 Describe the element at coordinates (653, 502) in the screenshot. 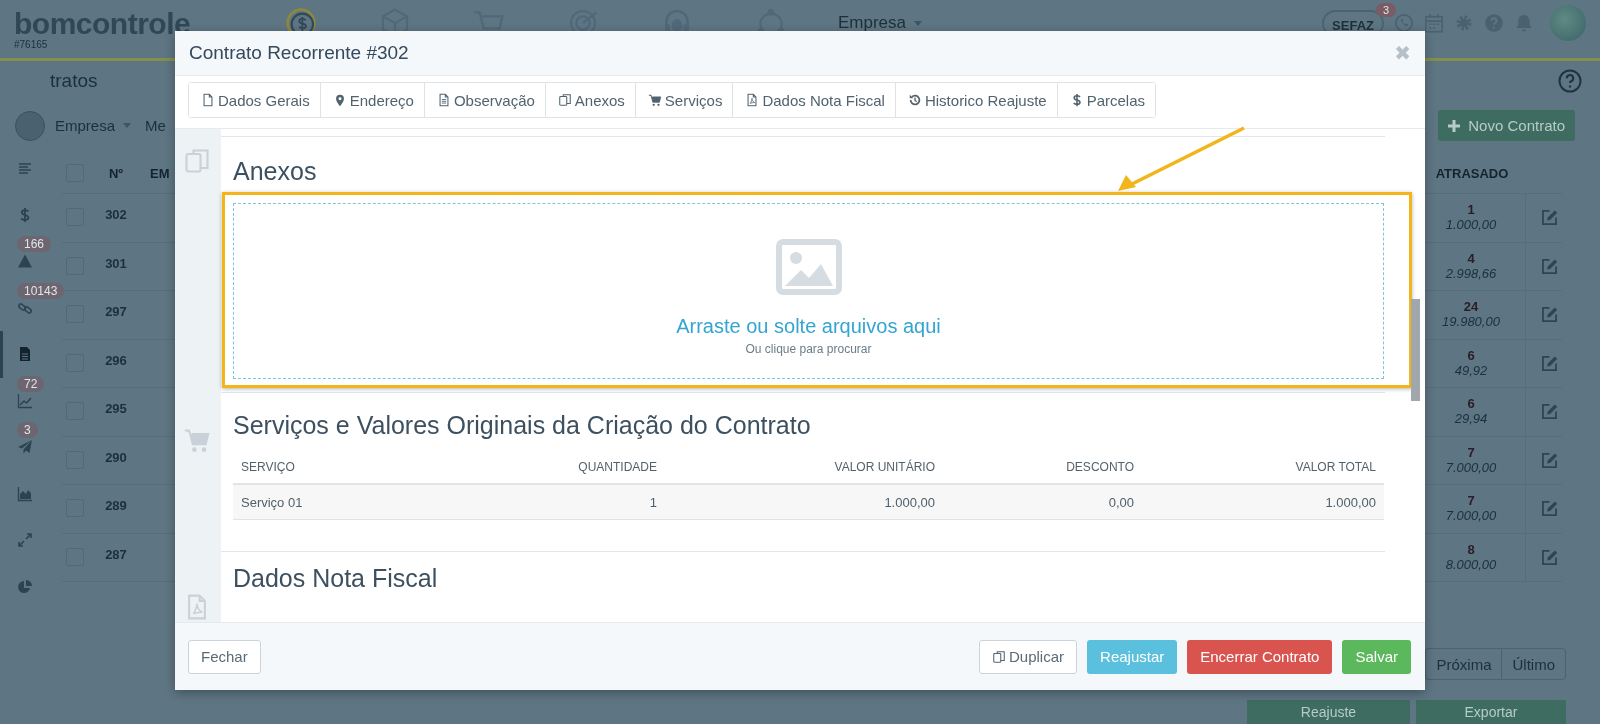

I see `table-cell-text: 1` at that location.